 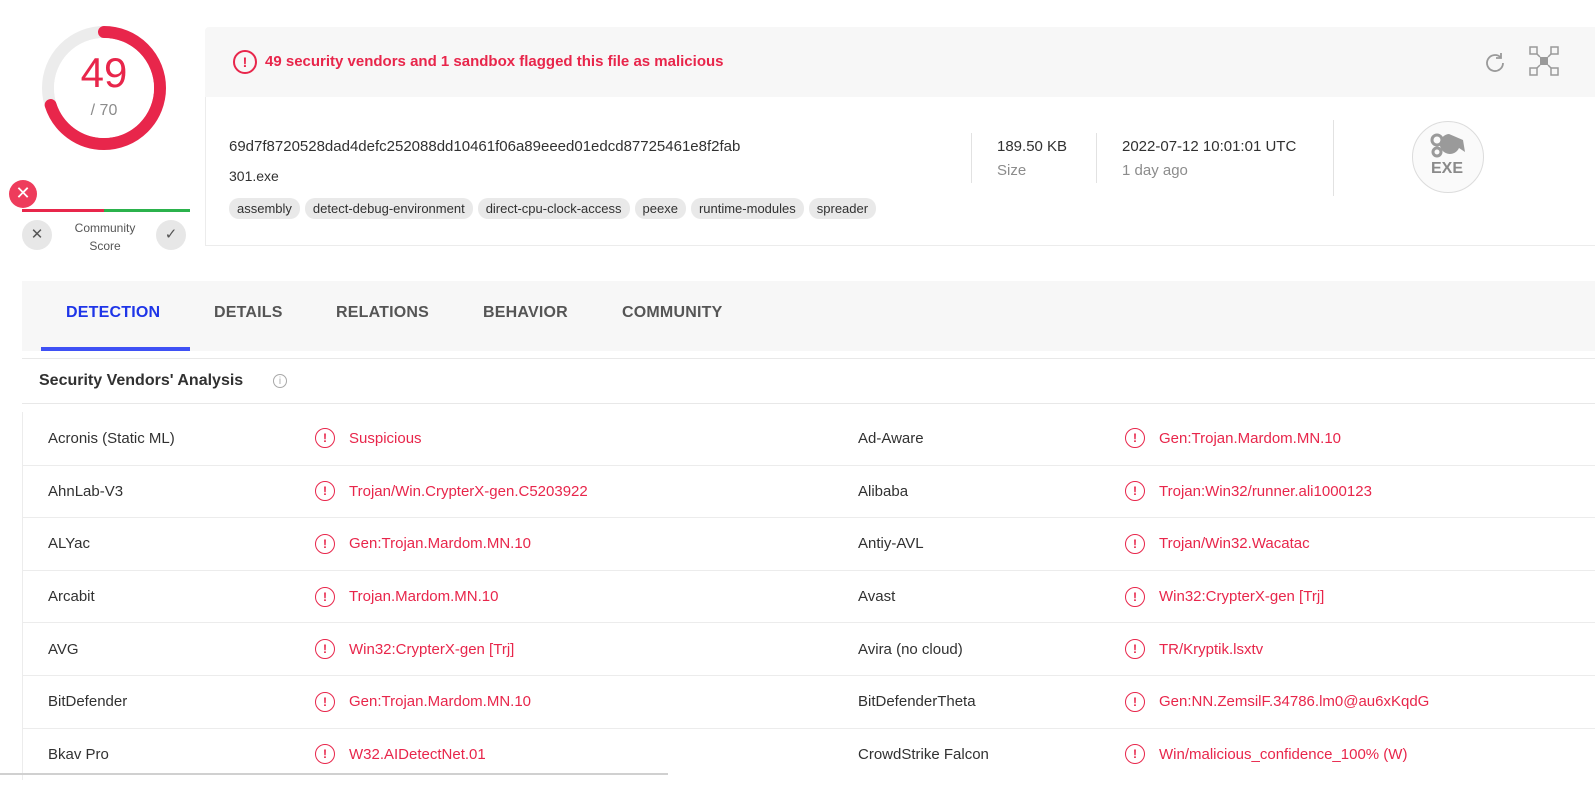 I want to click on file-name: 301.exe, so click(x=254, y=176).